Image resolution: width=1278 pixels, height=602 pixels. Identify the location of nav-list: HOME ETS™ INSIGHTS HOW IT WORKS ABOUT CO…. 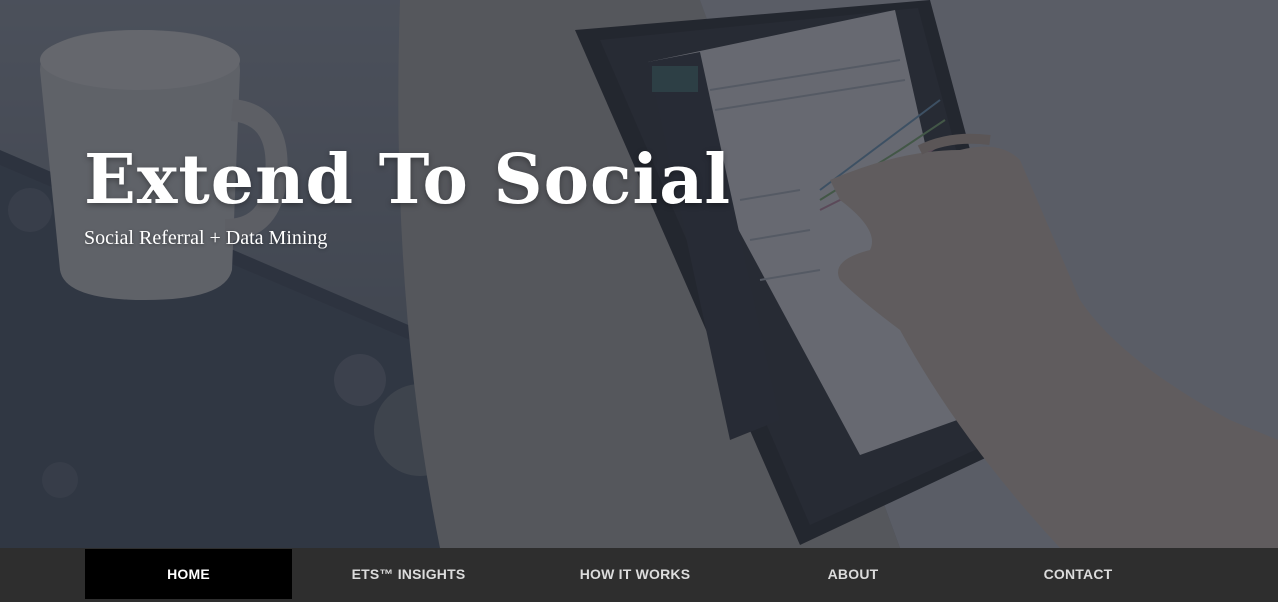
(640, 574).